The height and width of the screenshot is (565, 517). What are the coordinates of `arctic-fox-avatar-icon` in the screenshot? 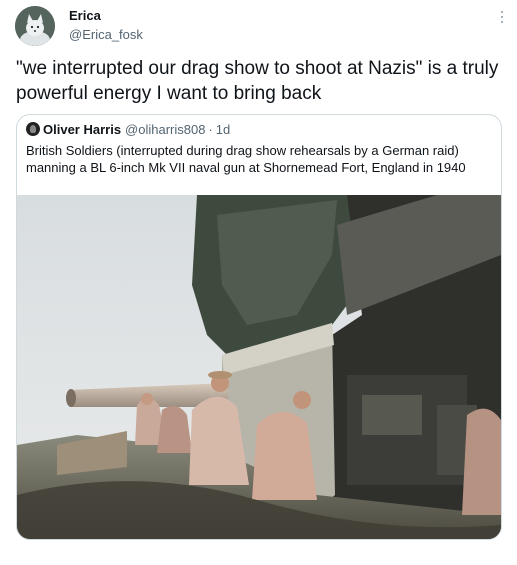 It's located at (35, 26).